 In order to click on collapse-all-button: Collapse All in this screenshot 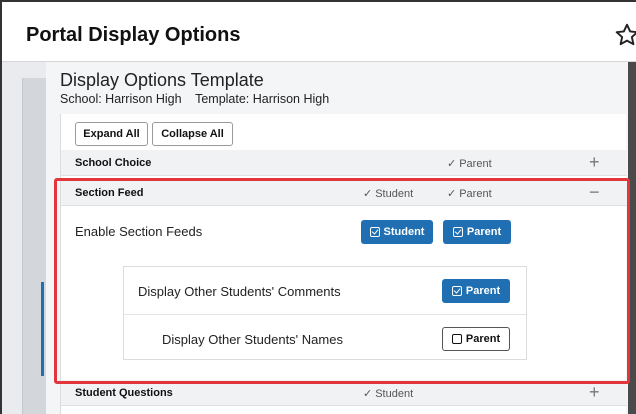, I will do `click(192, 134)`.